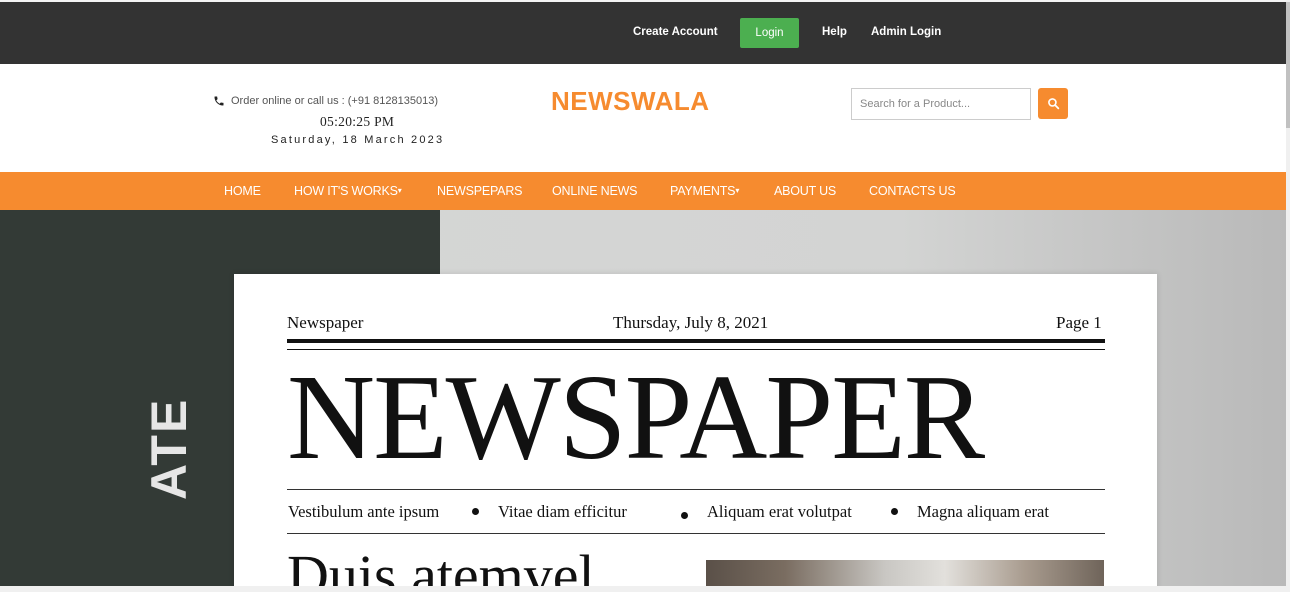 This screenshot has height=592, width=1290. What do you see at coordinates (1288, 65) in the screenshot?
I see `scrollbar-thumb` at bounding box center [1288, 65].